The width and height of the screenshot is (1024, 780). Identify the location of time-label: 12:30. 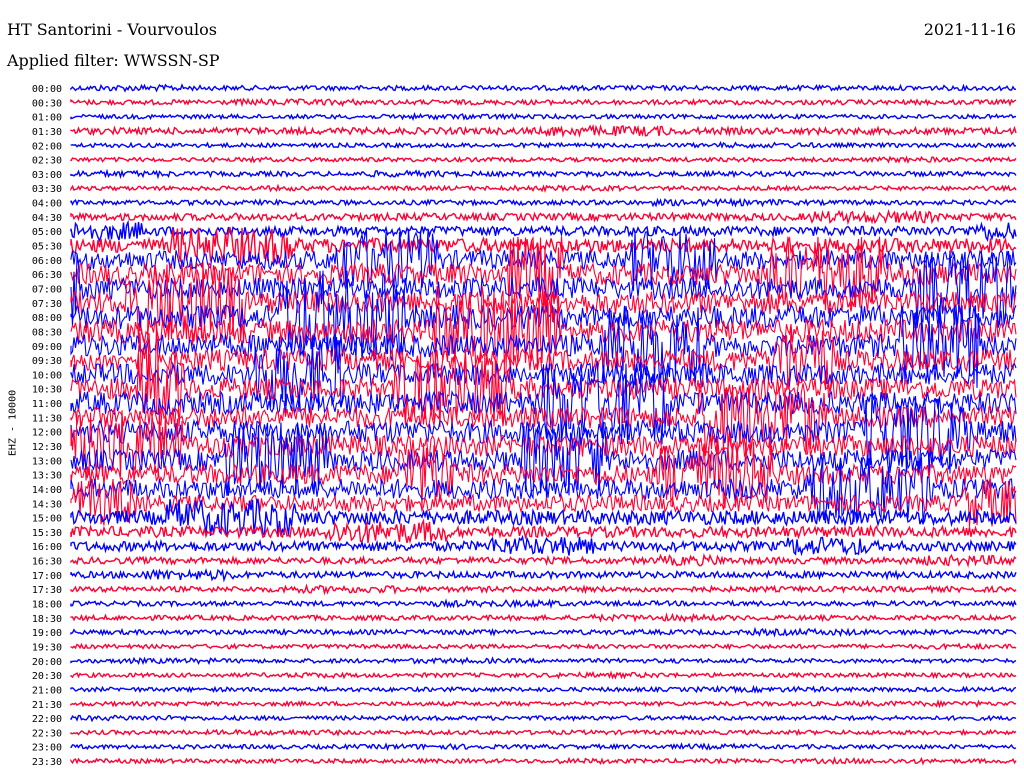
(47, 447).